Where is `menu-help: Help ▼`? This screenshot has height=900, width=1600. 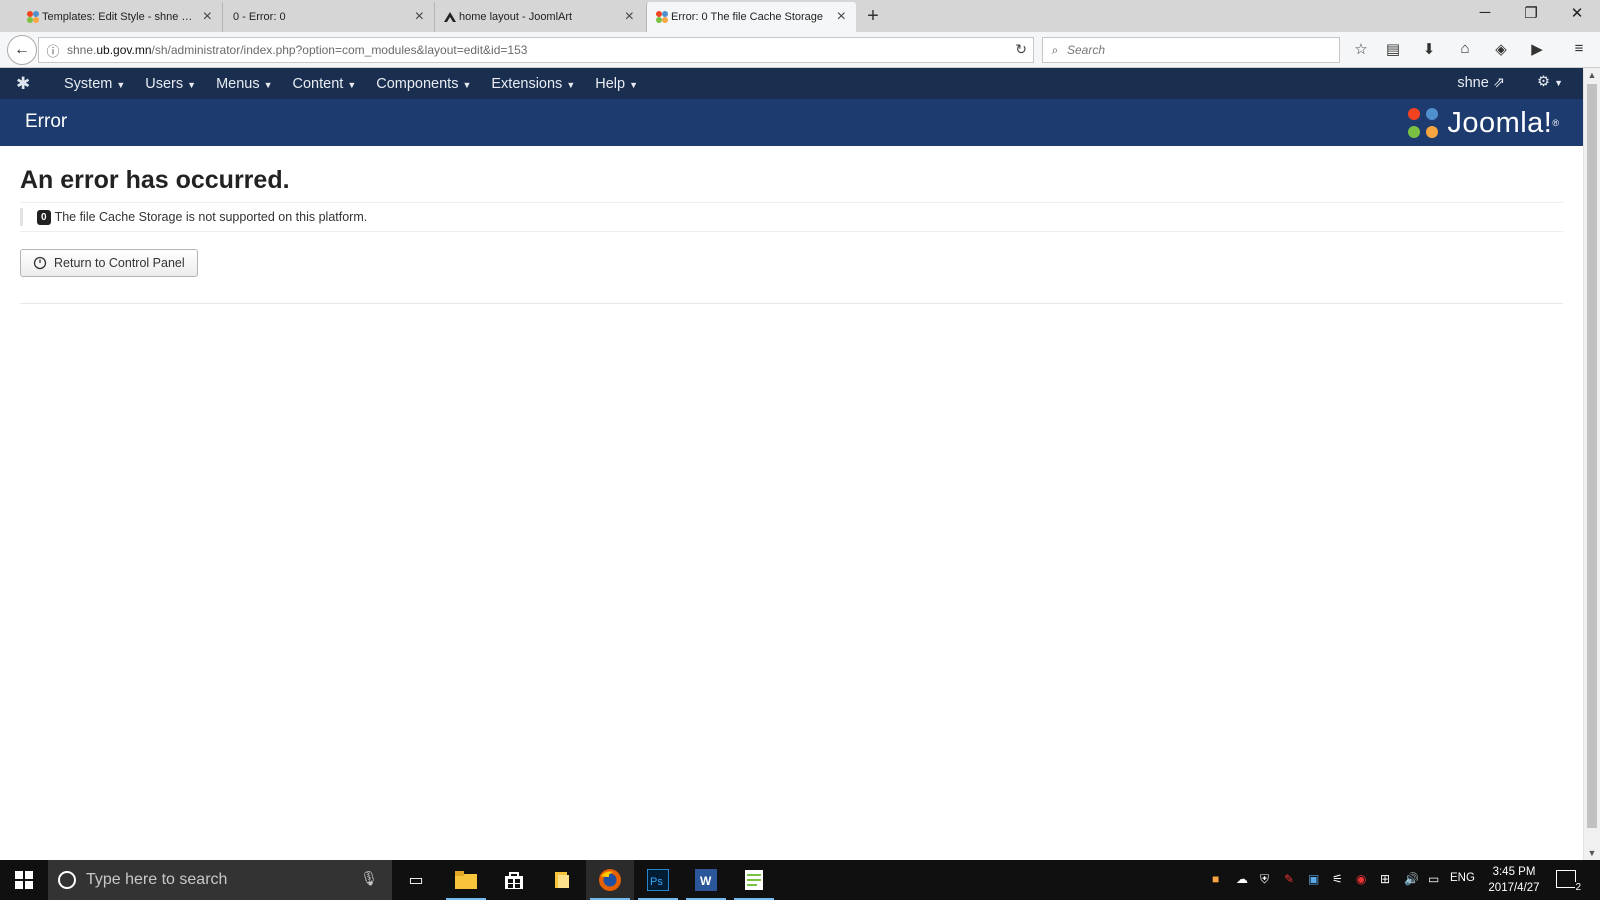 menu-help: Help ▼ is located at coordinates (616, 84).